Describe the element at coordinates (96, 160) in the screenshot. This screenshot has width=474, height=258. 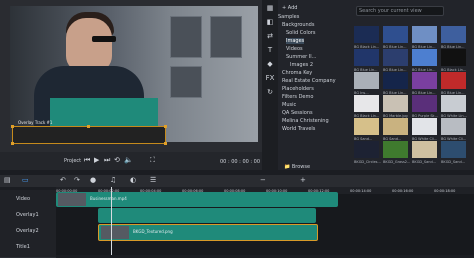
I see `play-icon: ▶` at that location.